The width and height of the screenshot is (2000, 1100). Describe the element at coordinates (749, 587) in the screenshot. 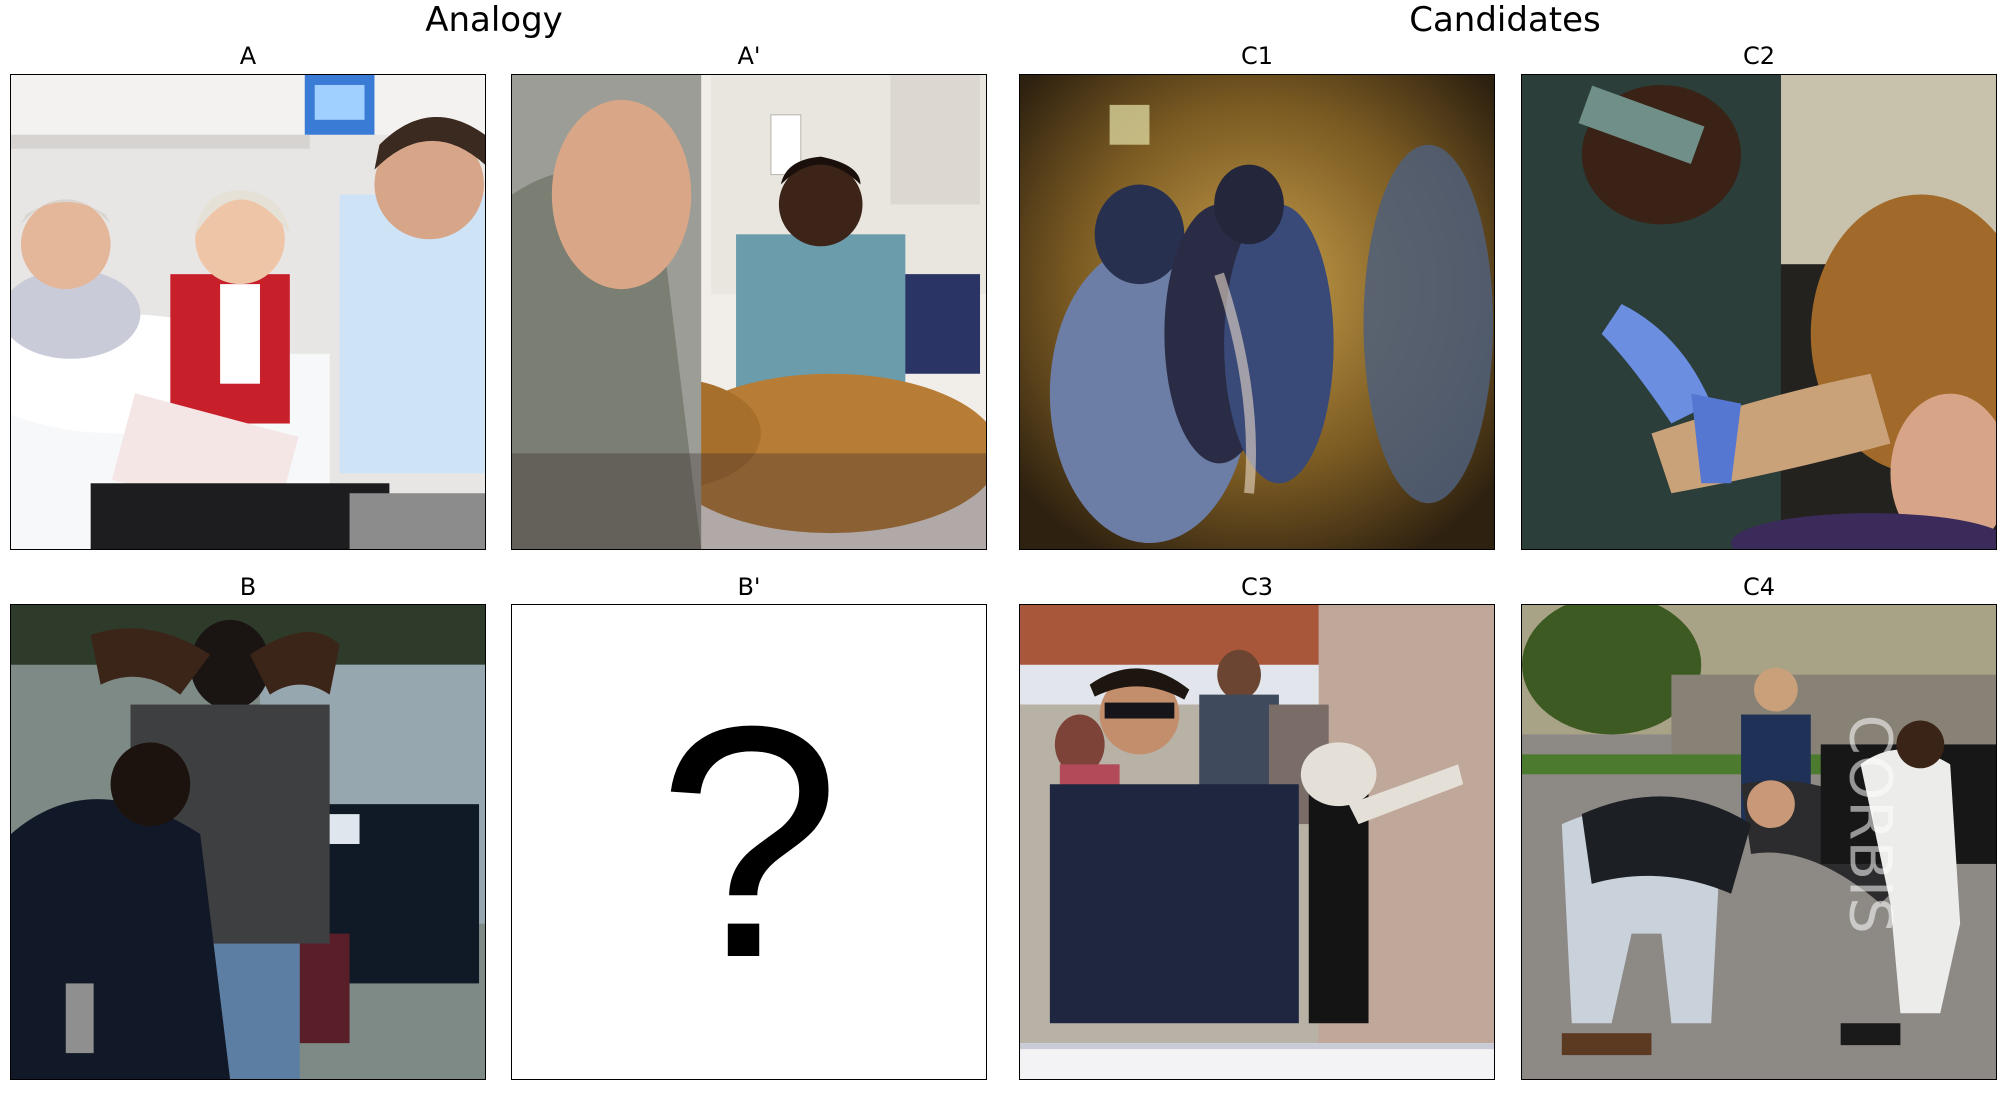

I see `panel-label-b-prime: B'` at that location.